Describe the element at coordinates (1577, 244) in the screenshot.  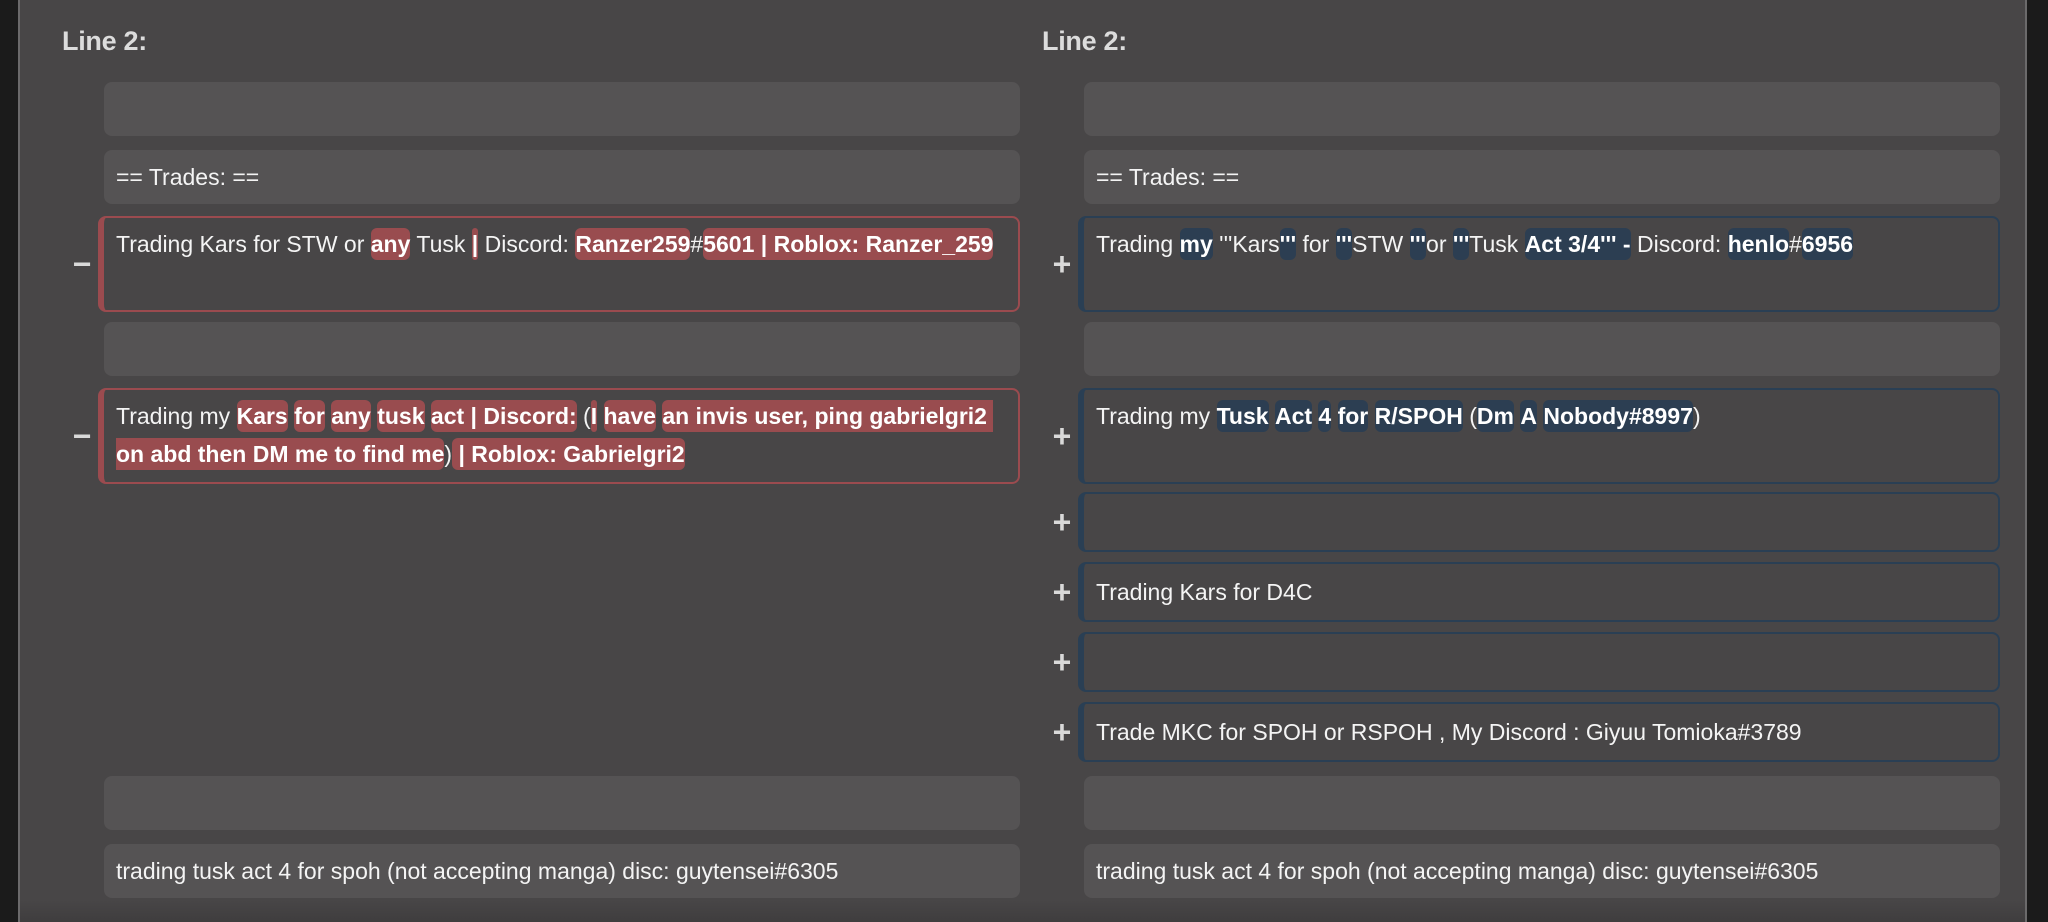
I see `changed-text: Act 3/4''' -` at that location.